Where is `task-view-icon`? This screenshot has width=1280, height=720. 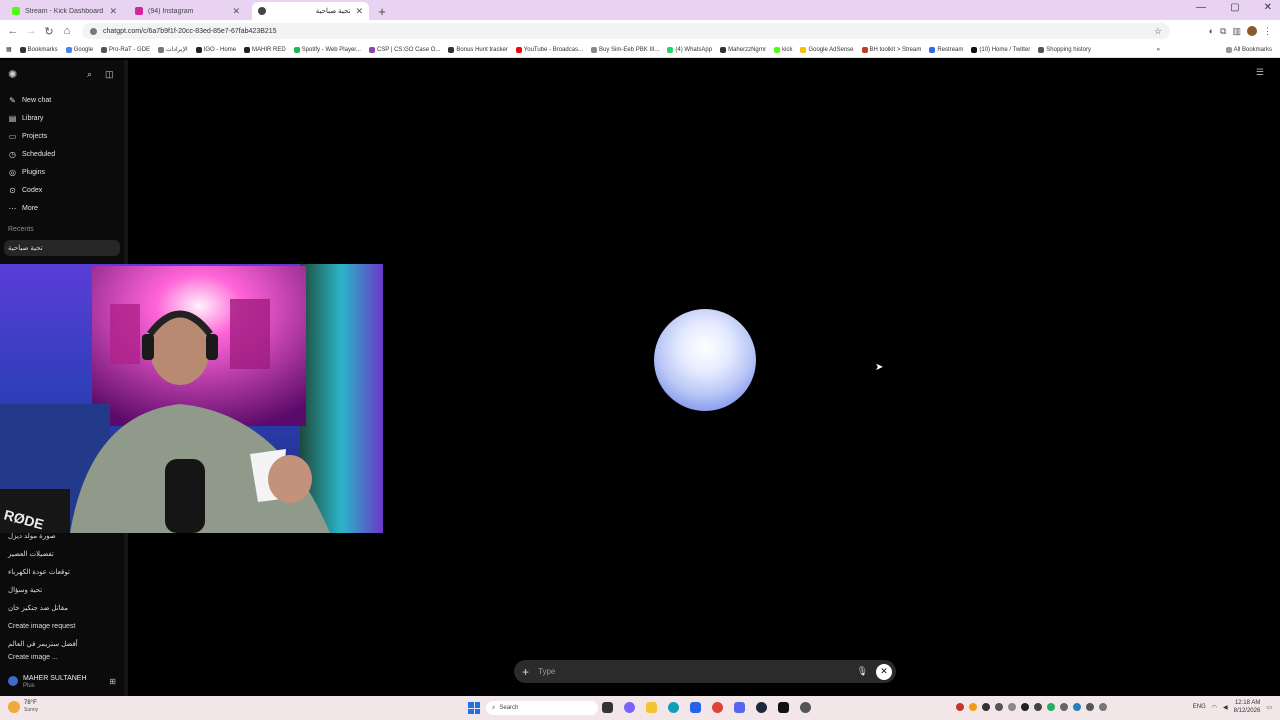
task-view-icon is located at coordinates (607, 707).